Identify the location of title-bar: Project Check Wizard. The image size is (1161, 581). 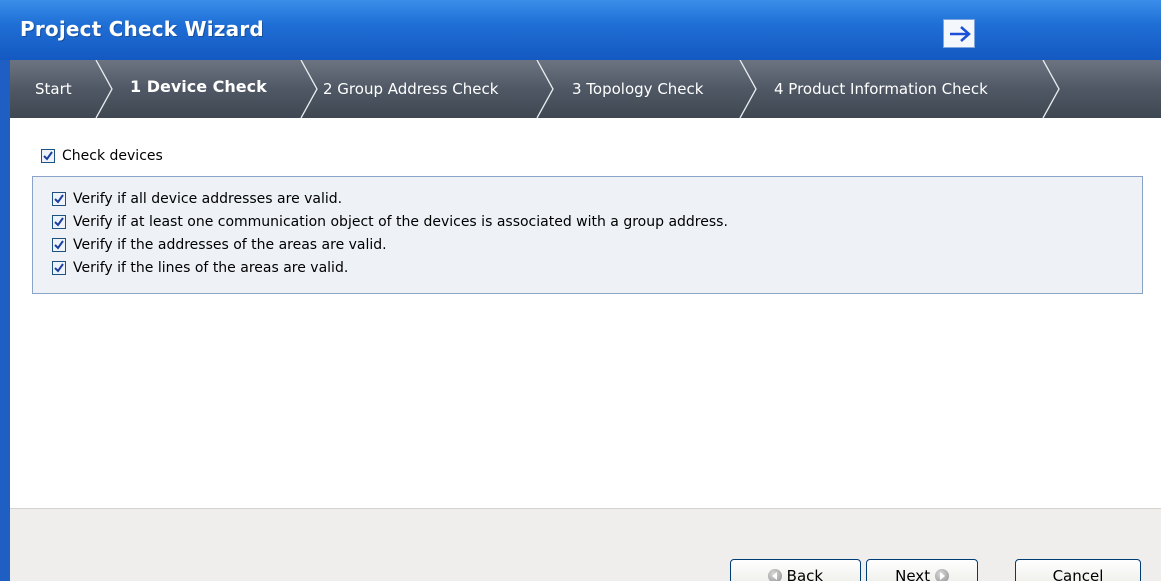
(580, 30).